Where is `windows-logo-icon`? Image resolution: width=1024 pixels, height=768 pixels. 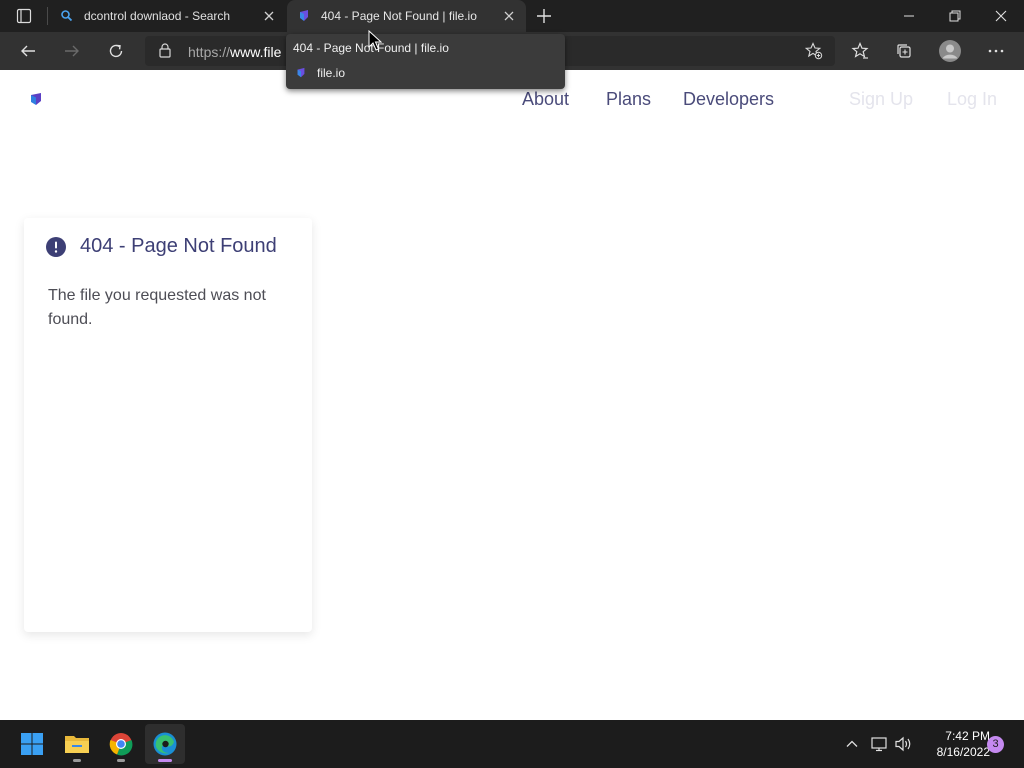
windows-logo-icon is located at coordinates (32, 744).